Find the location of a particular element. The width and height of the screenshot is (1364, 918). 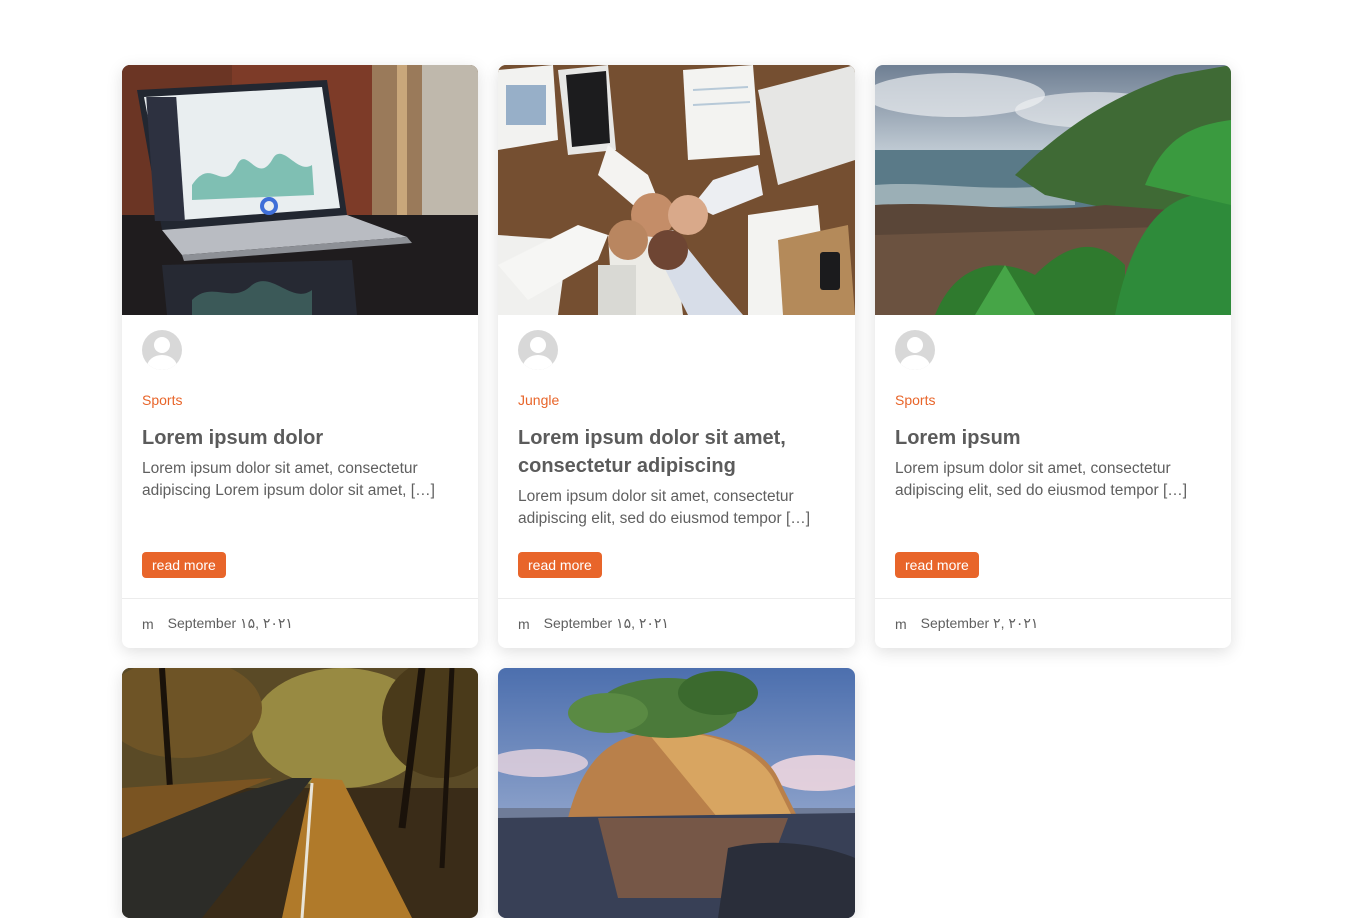

post-meta: m September ۲, ۲۰۲۱ is located at coordinates (1053, 623).